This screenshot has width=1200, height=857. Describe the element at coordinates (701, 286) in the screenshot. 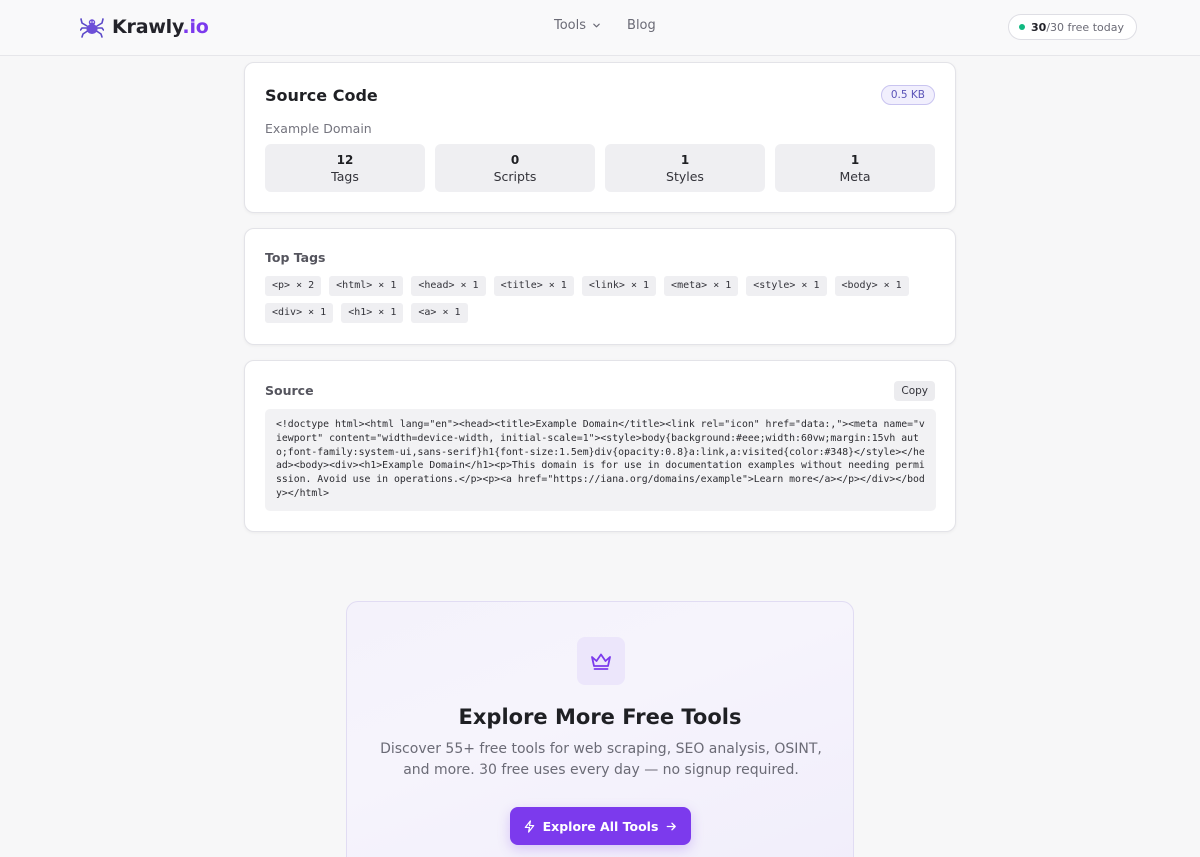

I see `tag-chip: <meta> × 1` at that location.